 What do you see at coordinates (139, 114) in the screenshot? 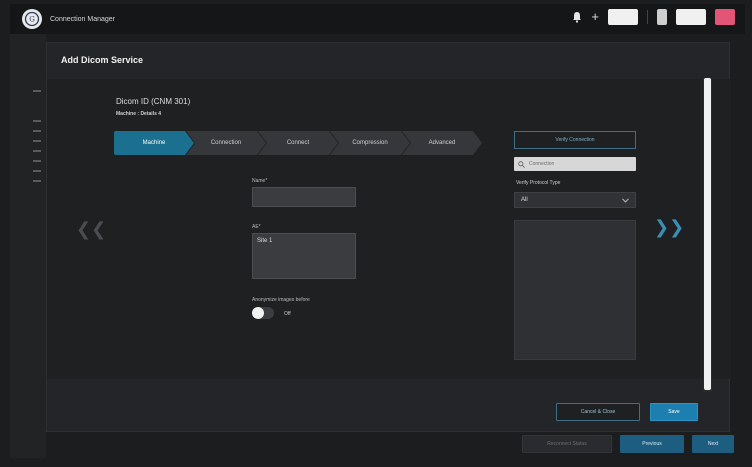
I see `service-subtitle: Machine : Details 4` at bounding box center [139, 114].